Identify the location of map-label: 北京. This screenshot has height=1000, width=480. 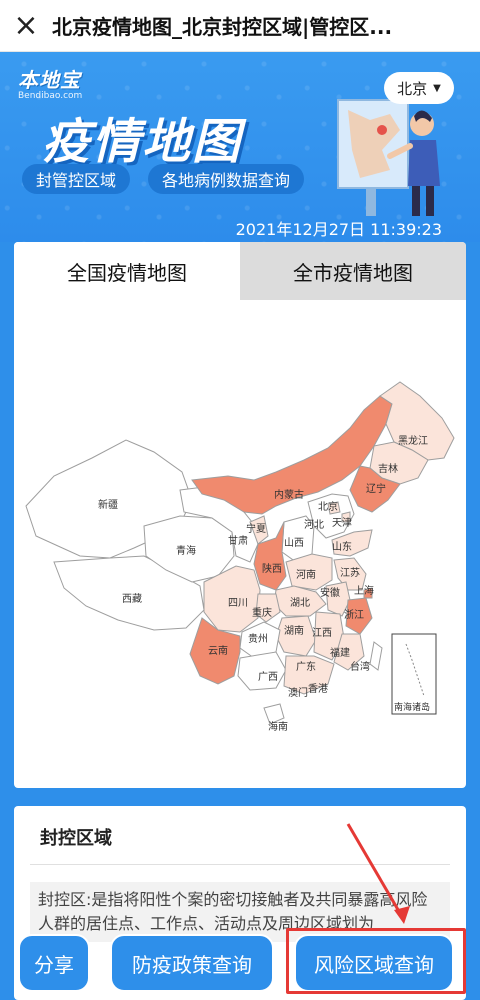
(328, 506).